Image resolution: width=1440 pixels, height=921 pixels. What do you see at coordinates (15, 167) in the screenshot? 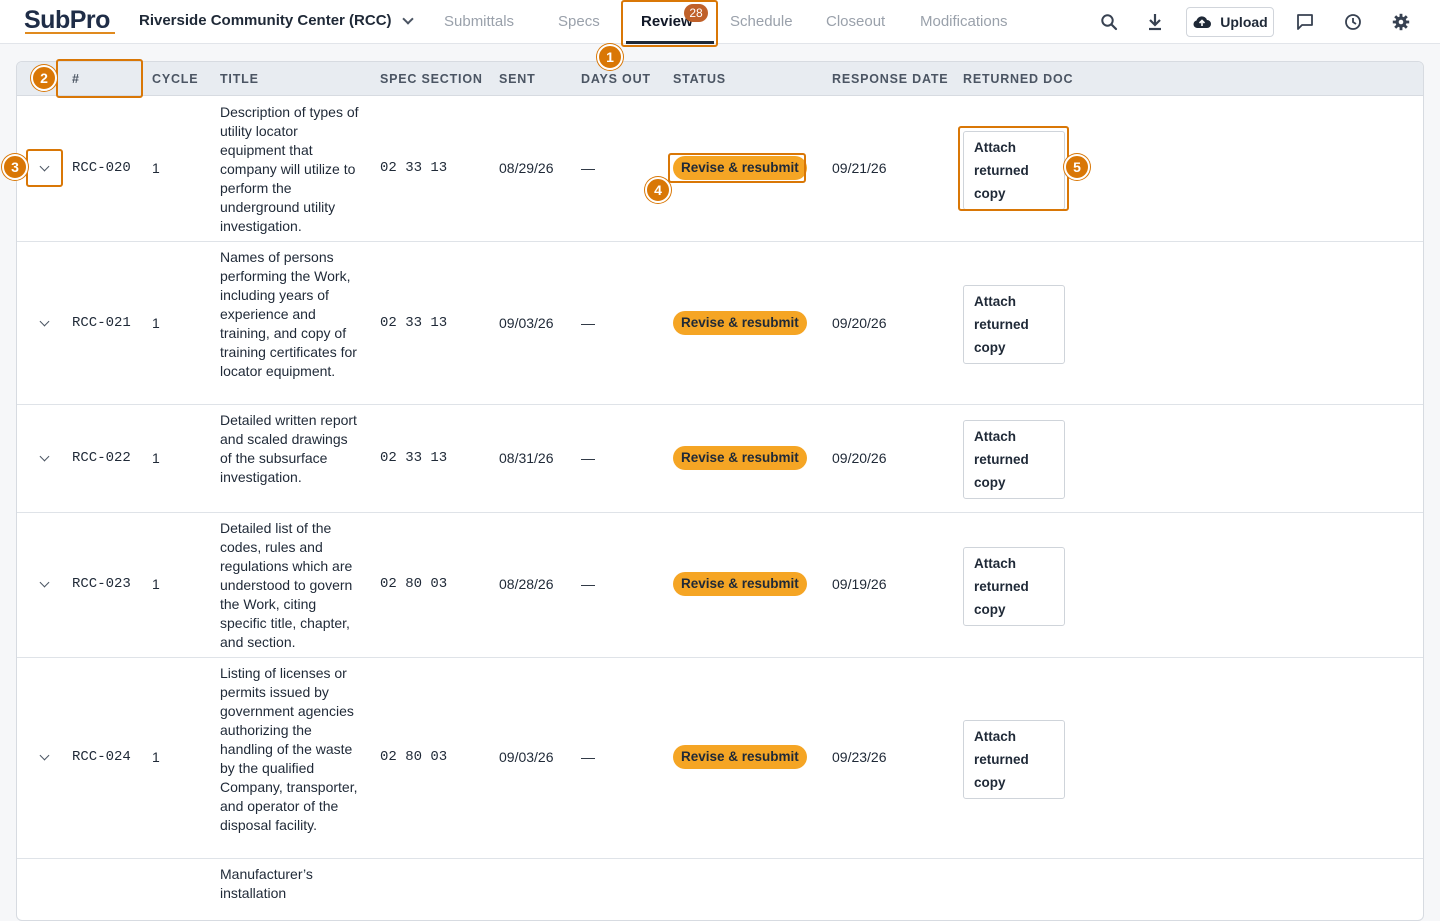
I see `callout-marker: 3` at bounding box center [15, 167].